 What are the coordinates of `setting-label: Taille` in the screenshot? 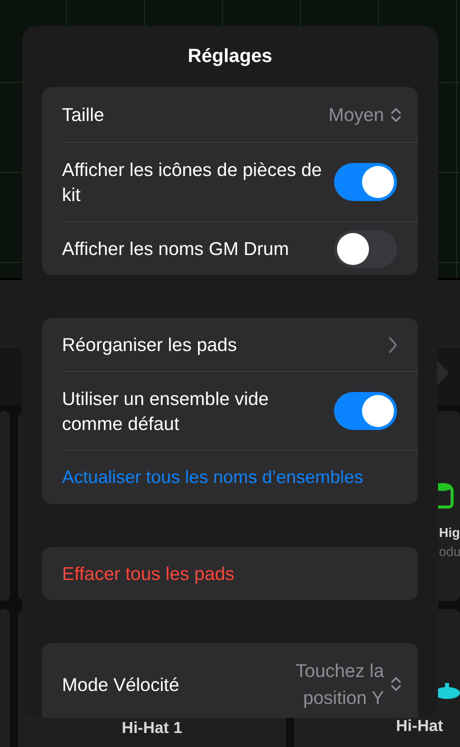 It's located at (84, 115).